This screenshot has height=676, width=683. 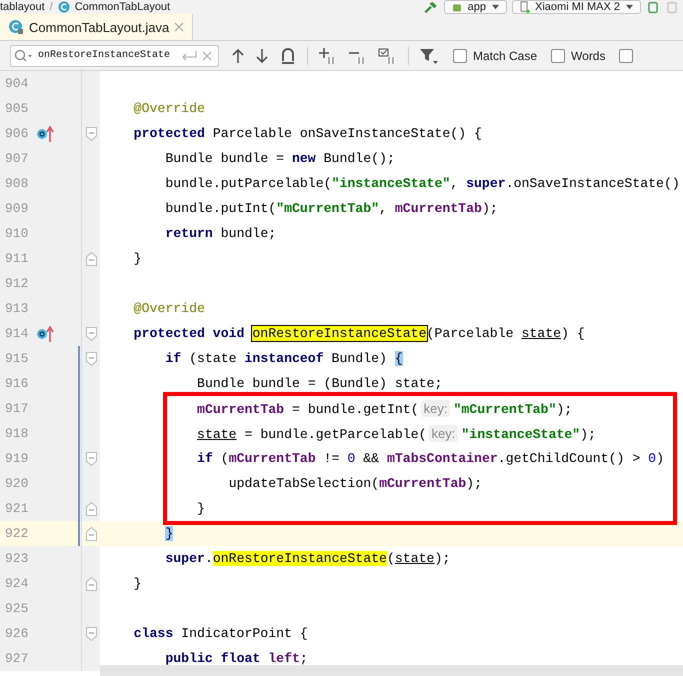 What do you see at coordinates (17, 208) in the screenshot?
I see `line-number: 909` at bounding box center [17, 208].